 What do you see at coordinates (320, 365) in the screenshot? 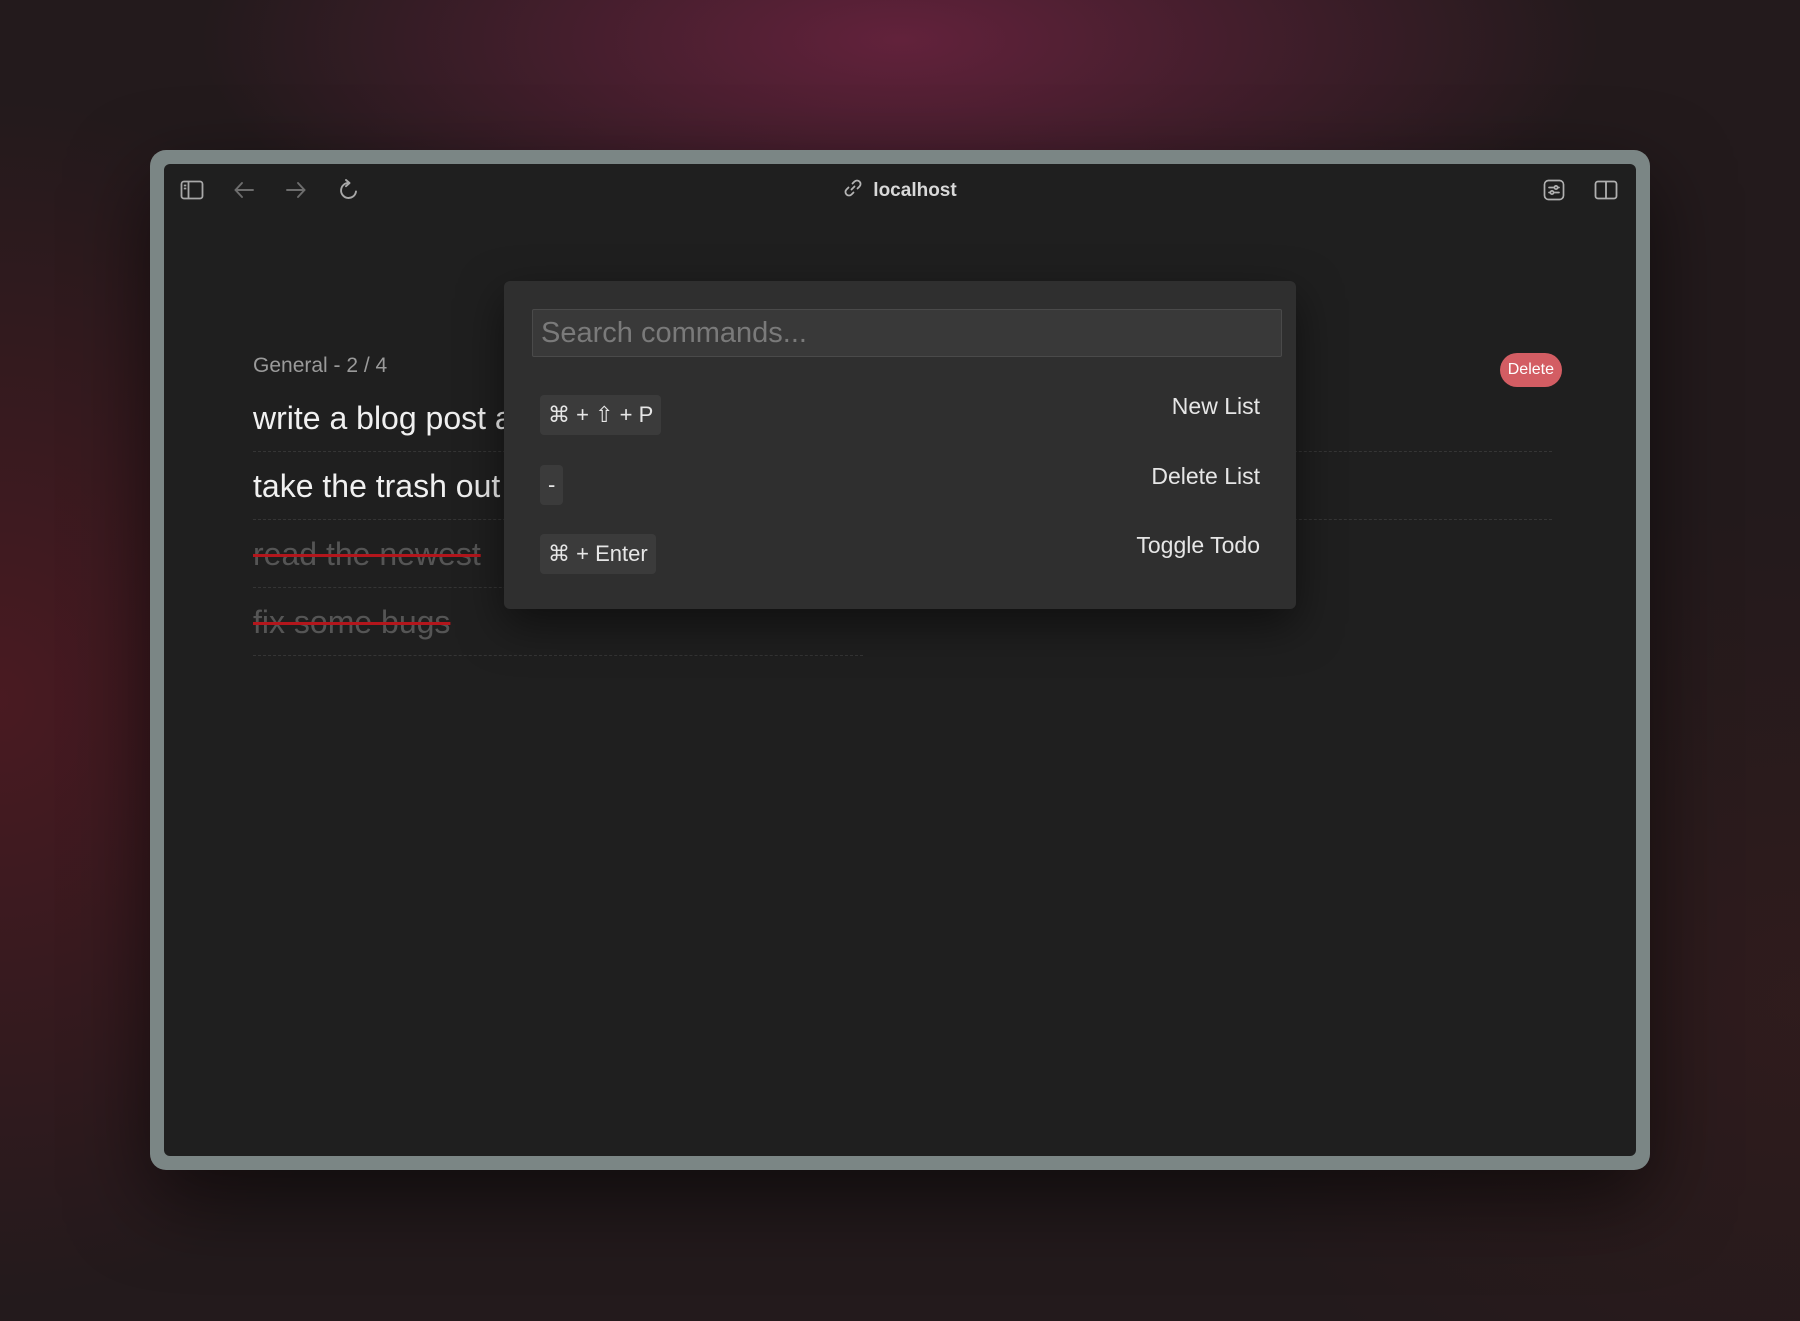
I see `list-header: General - 2 / 4` at bounding box center [320, 365].